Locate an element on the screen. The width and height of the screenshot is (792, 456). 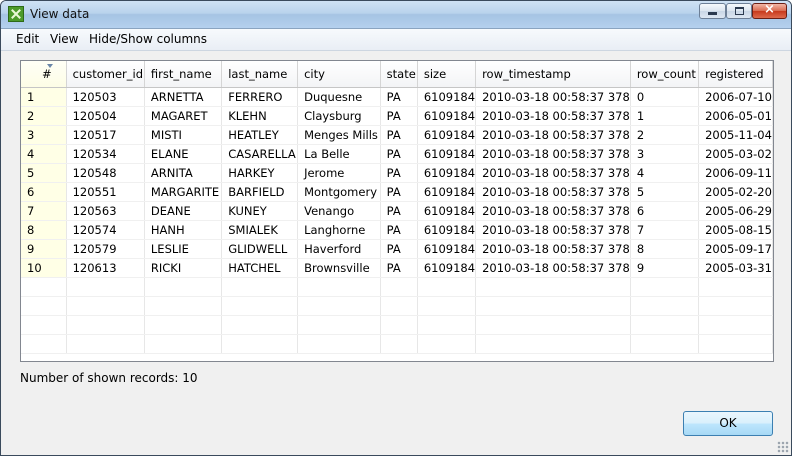
table-cell: ARNITA is located at coordinates (183, 173).